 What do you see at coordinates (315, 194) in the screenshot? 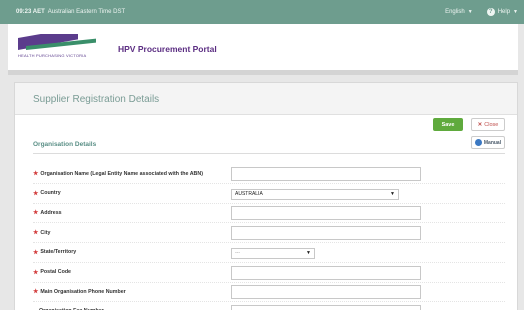
I see `select-field: AUSTRALIA ▼` at bounding box center [315, 194].